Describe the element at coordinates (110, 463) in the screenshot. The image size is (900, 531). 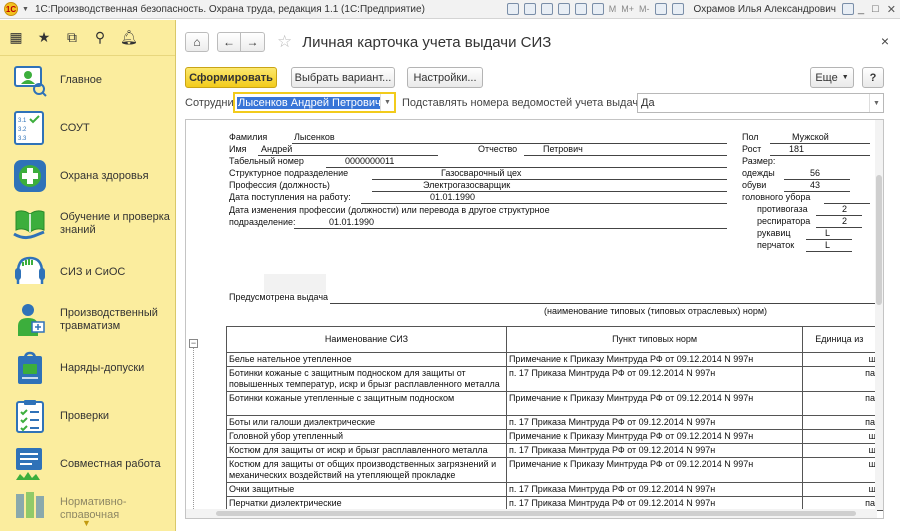
I see `sidebar-item-label: Совместная работа` at that location.